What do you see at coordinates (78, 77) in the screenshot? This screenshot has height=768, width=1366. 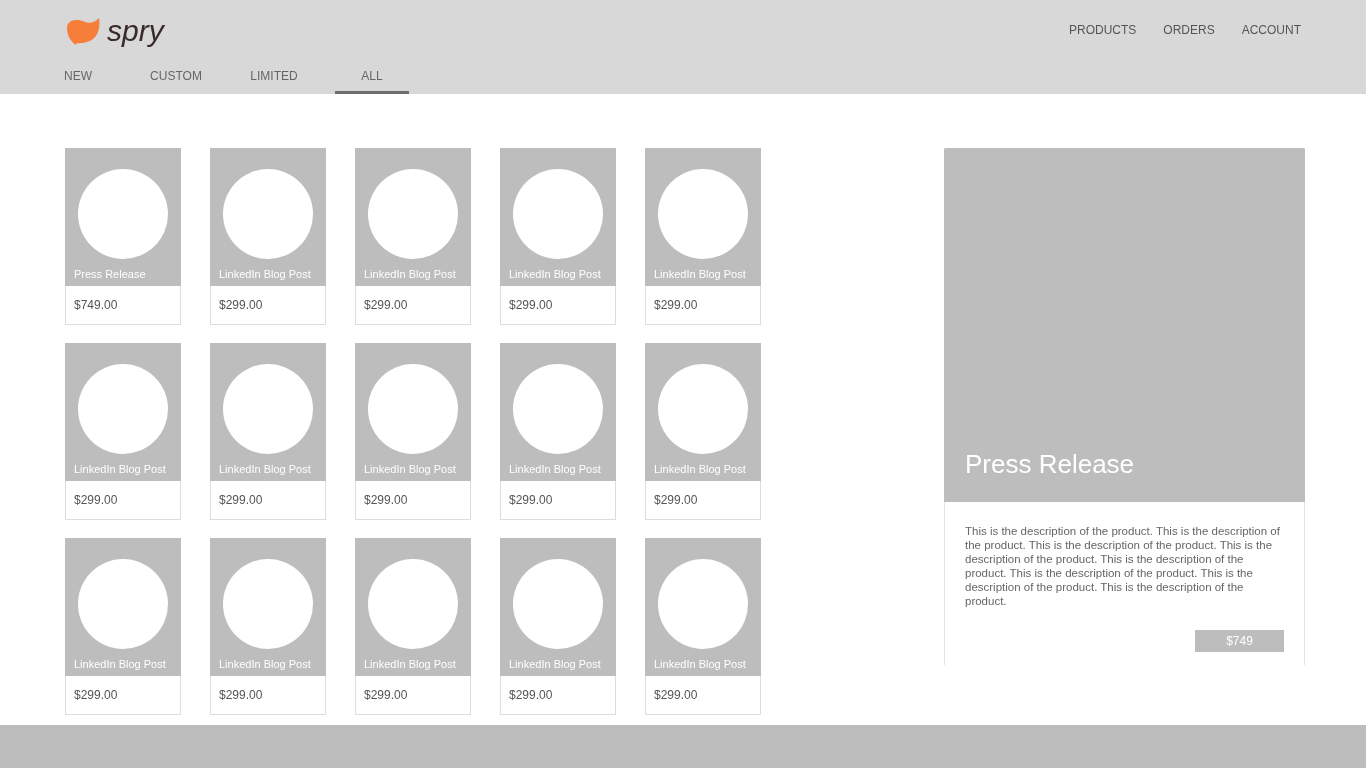 I see `category-tab: NEW` at bounding box center [78, 77].